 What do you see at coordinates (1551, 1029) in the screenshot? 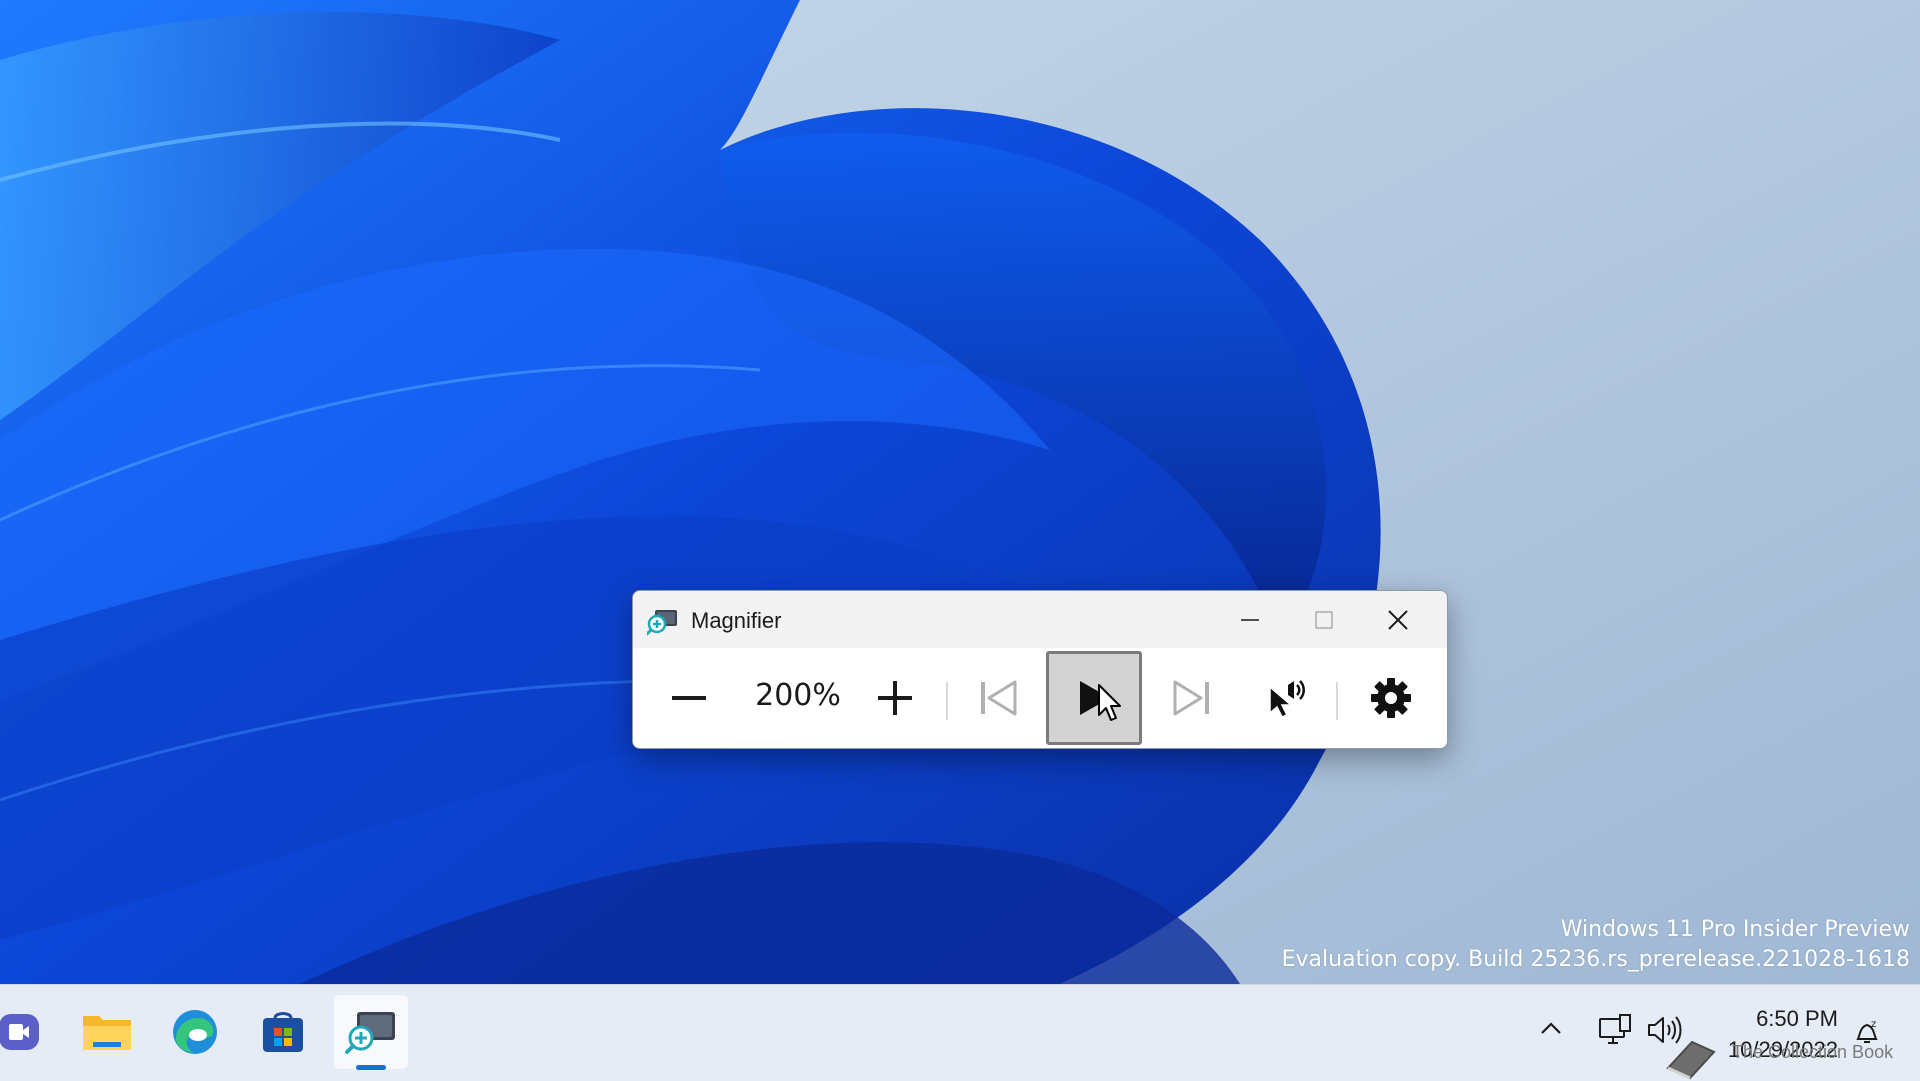
I see `chevron-up-icon` at bounding box center [1551, 1029].